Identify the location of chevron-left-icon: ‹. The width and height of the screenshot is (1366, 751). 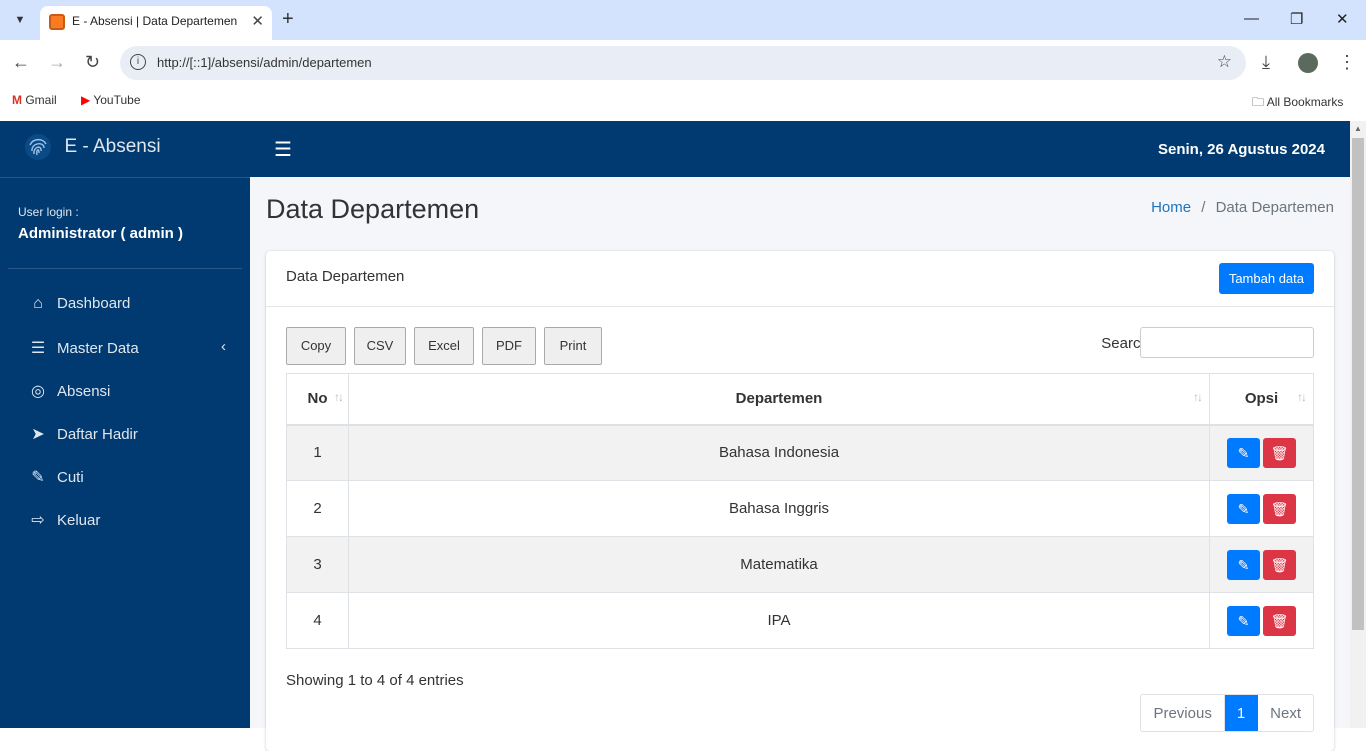
(223, 346).